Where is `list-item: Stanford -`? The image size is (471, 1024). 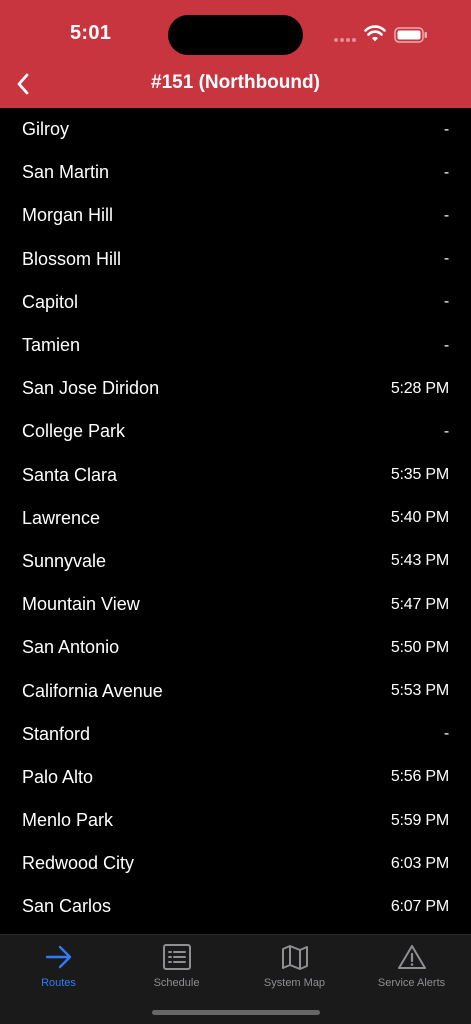 list-item: Stanford - is located at coordinates (235, 734).